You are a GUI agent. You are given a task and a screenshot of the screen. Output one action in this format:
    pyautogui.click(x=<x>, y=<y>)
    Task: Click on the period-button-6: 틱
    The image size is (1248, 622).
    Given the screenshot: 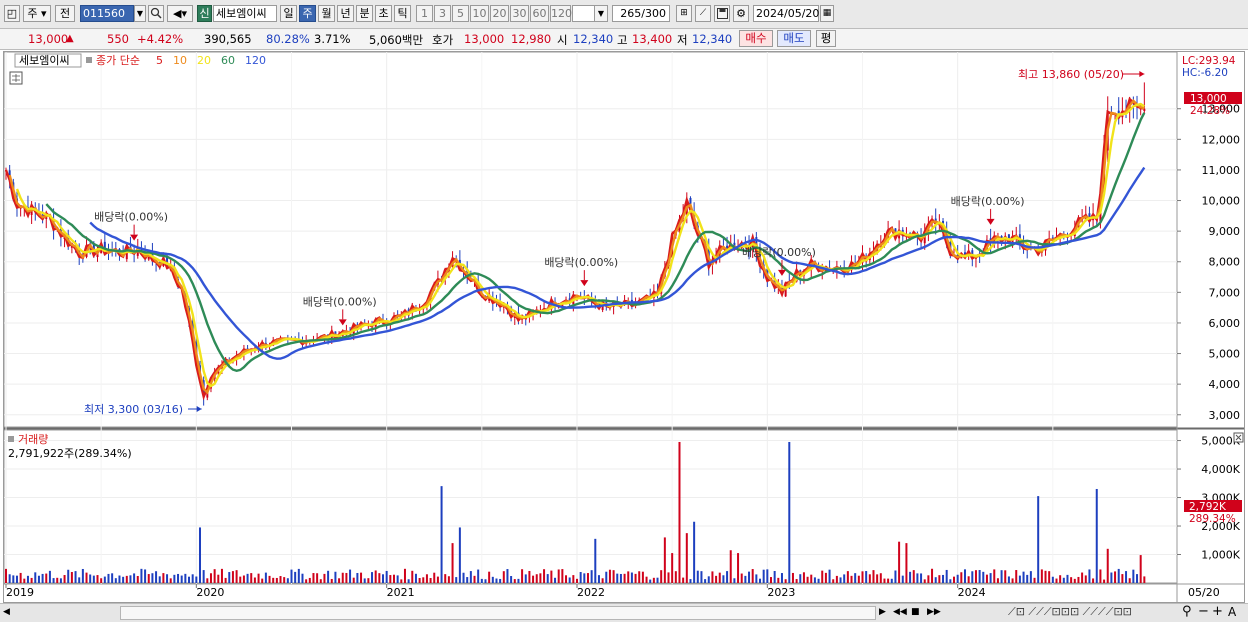 What is the action you would take?
    pyautogui.click(x=402, y=13)
    